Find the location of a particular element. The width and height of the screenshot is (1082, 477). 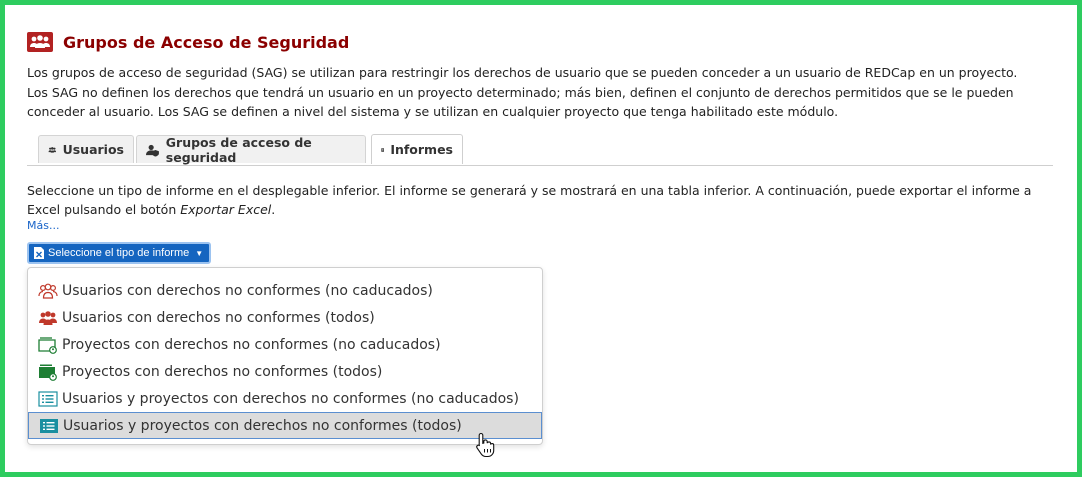

tab-grupos: Grupos de acceso de seguridad is located at coordinates (251, 149).